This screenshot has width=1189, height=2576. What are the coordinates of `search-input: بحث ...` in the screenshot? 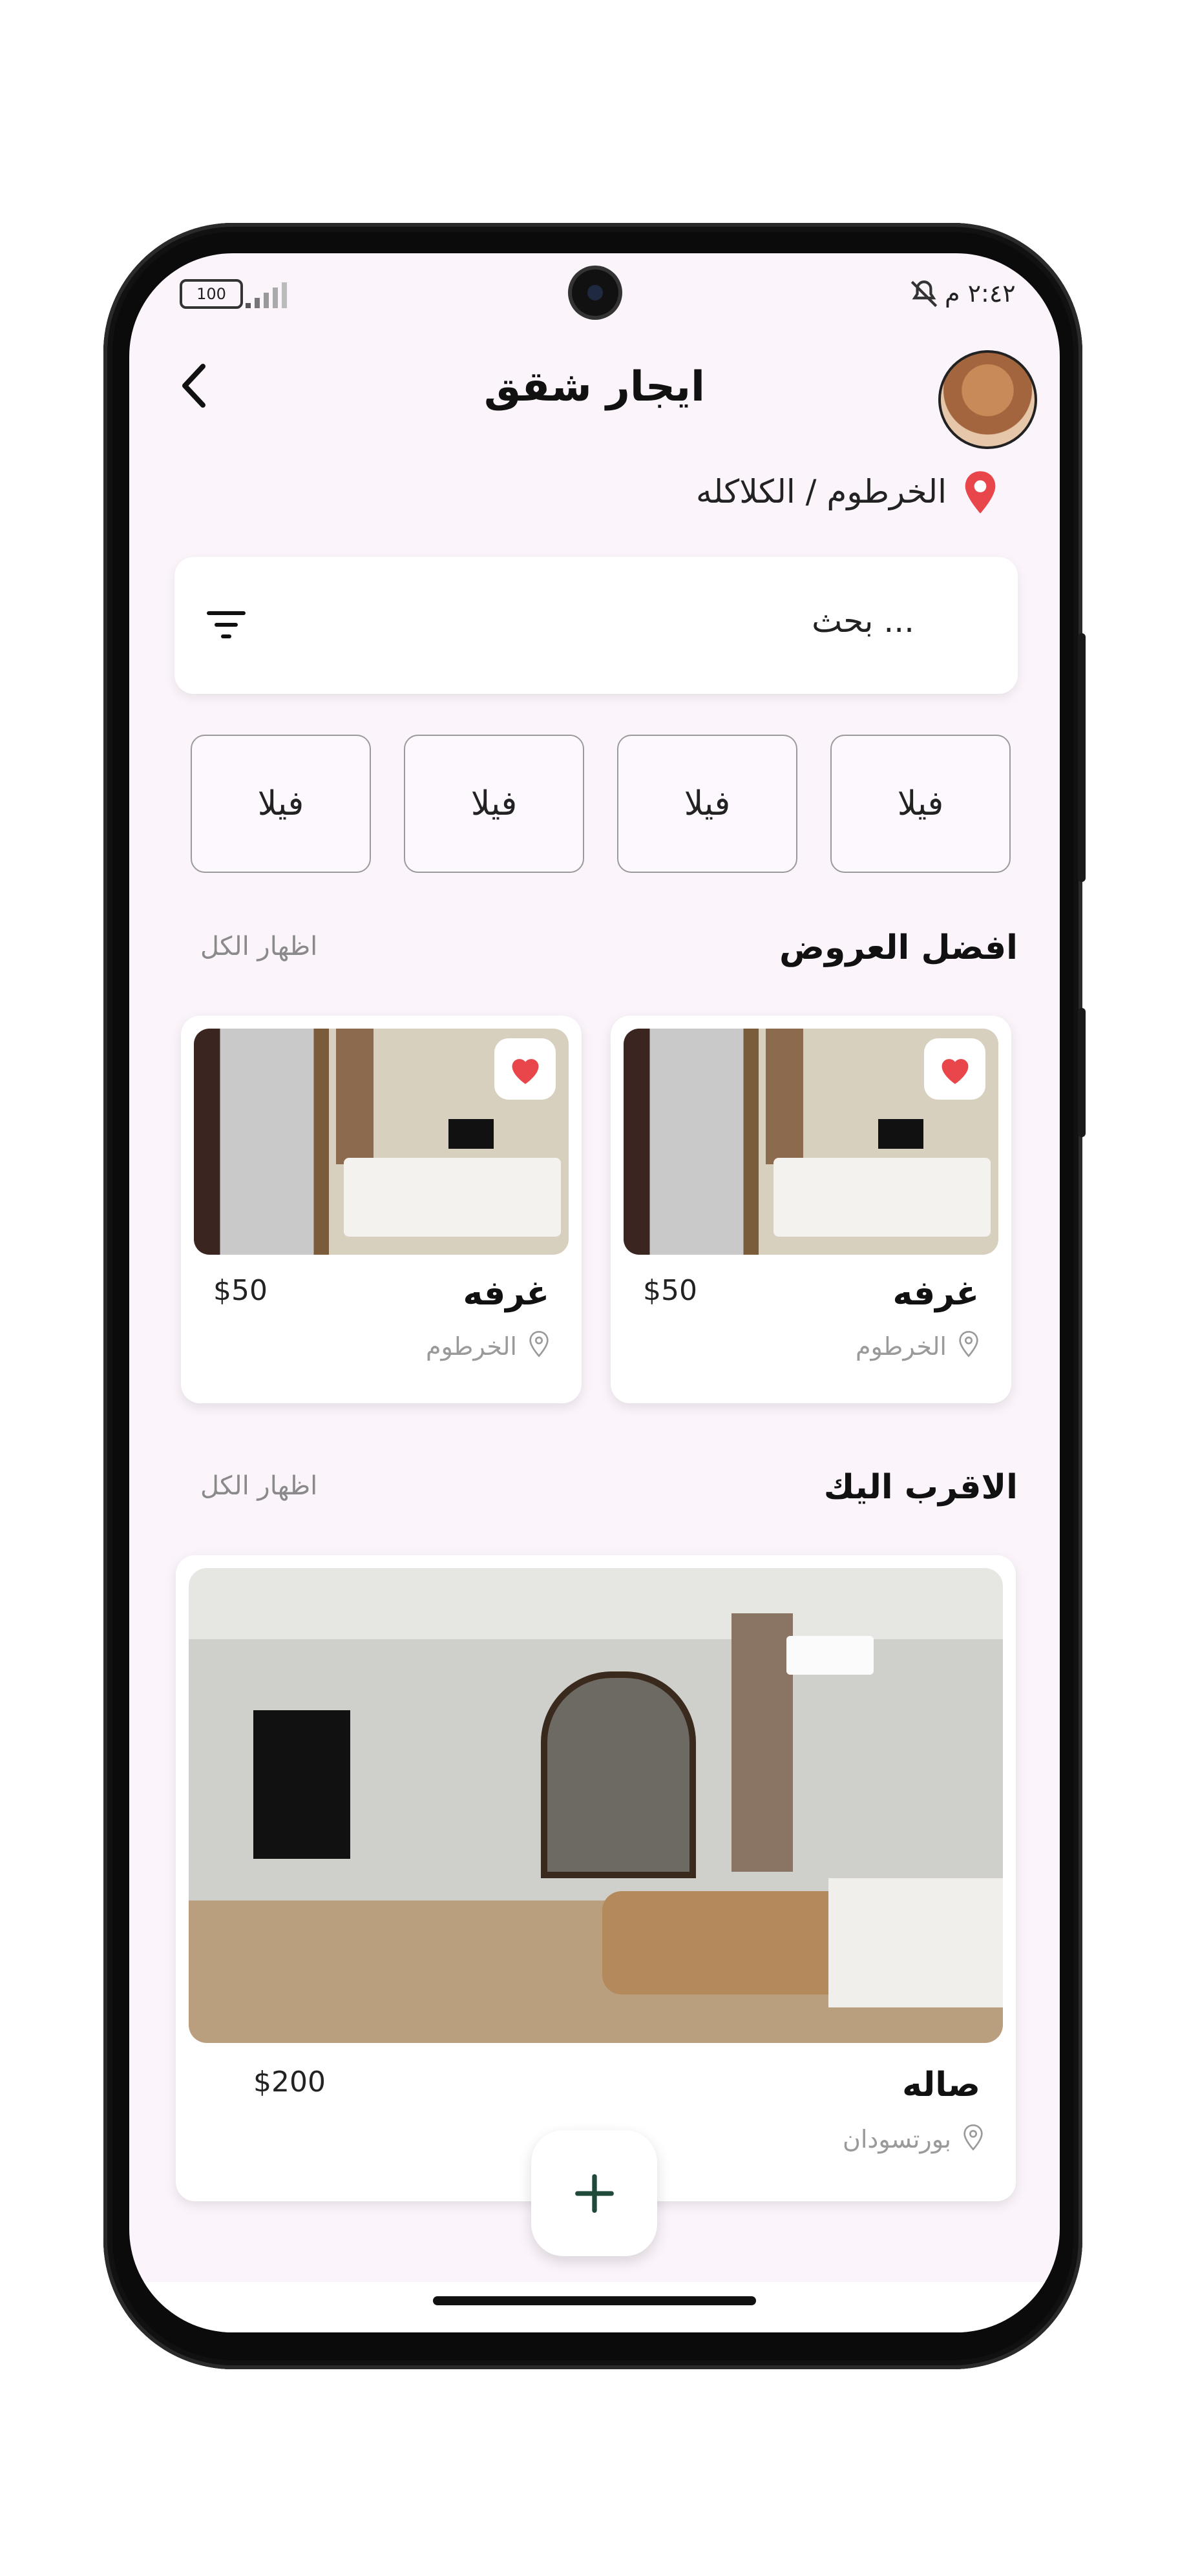 It's located at (863, 621).